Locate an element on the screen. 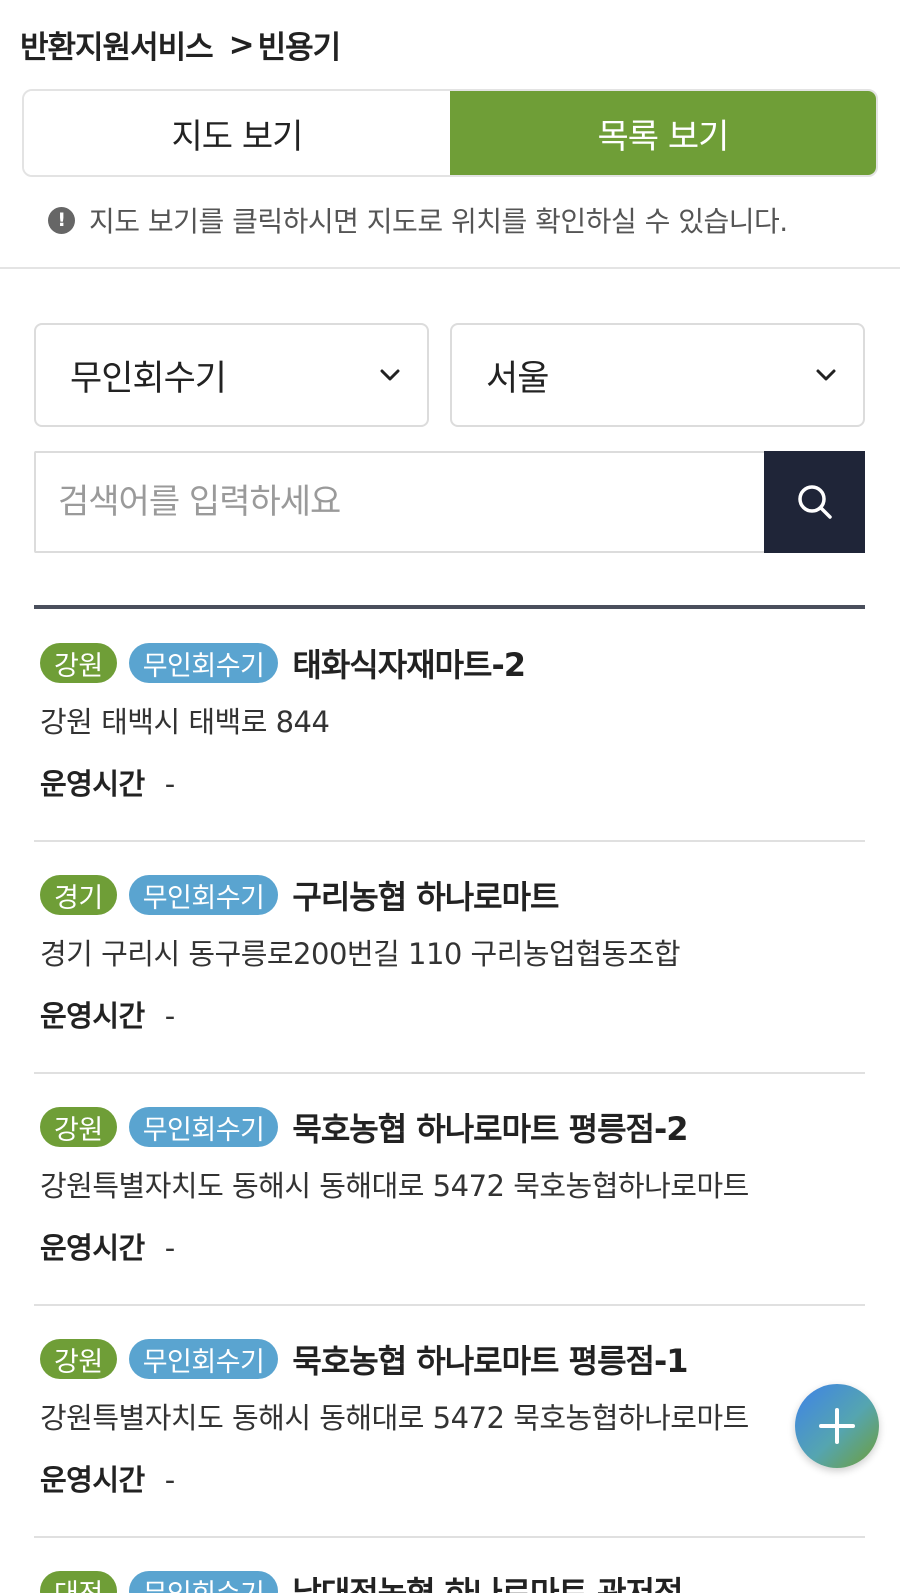  tab-map-view: 지도 보기 is located at coordinates (237, 133).